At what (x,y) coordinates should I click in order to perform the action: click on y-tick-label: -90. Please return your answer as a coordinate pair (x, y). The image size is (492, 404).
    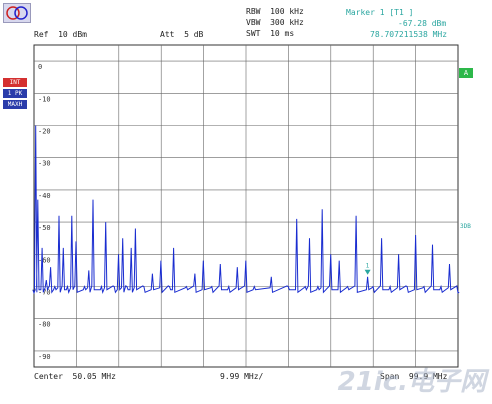
    Looking at the image, I should click on (44, 357).